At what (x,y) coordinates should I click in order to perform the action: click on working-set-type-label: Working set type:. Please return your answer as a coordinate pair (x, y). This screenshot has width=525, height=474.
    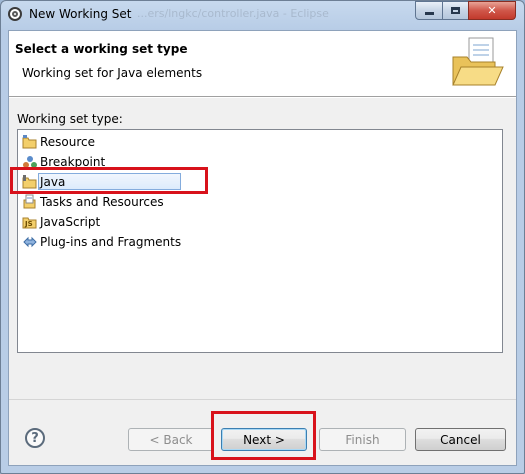
    Looking at the image, I should click on (70, 119).